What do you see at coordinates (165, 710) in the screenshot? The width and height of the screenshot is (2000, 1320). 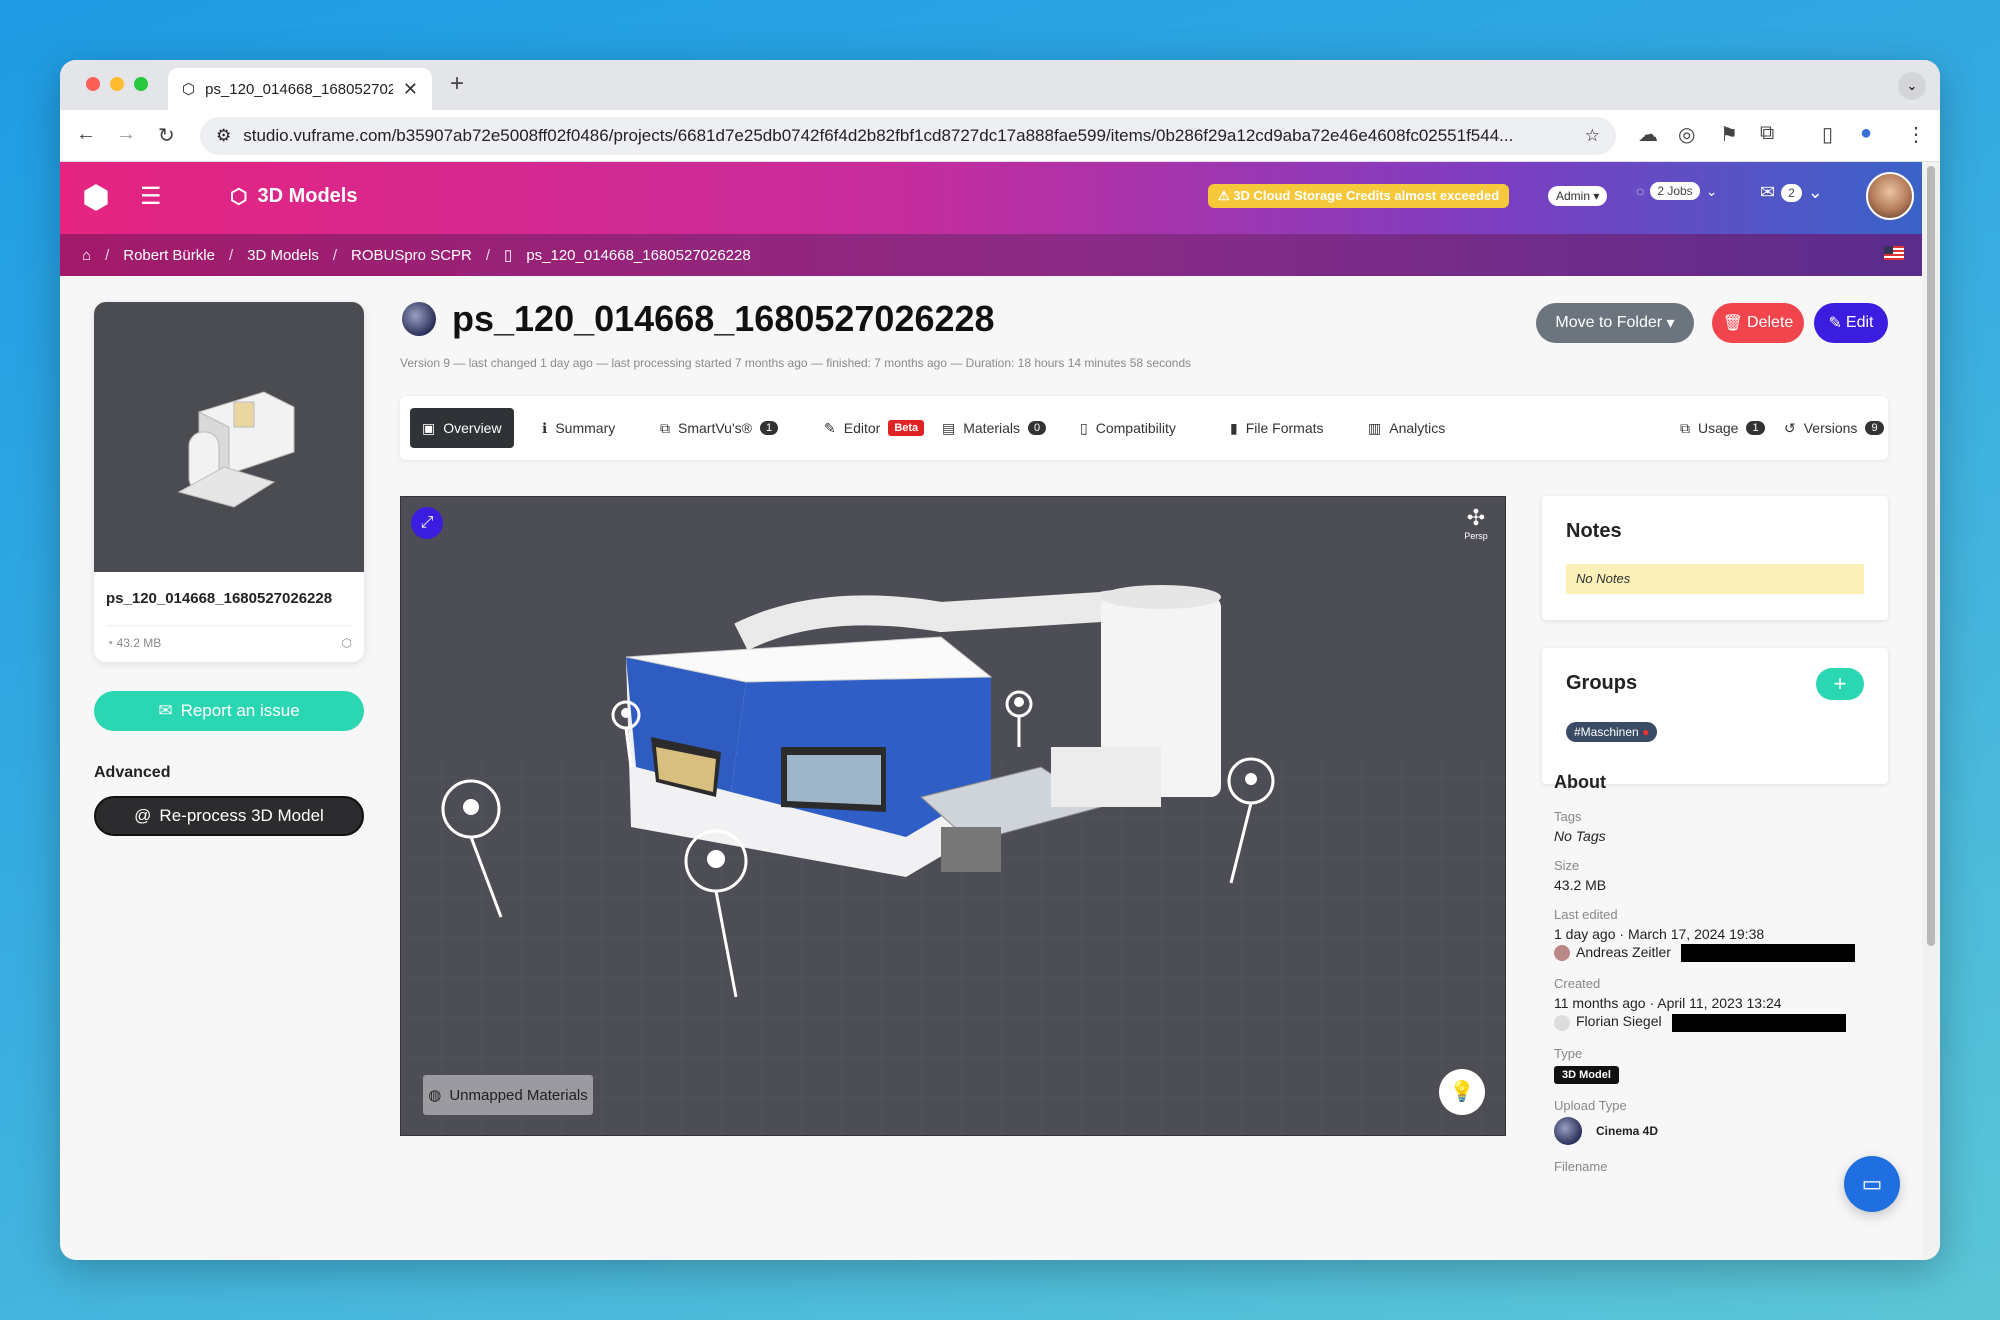 I see `envelope-icon: ✉` at bounding box center [165, 710].